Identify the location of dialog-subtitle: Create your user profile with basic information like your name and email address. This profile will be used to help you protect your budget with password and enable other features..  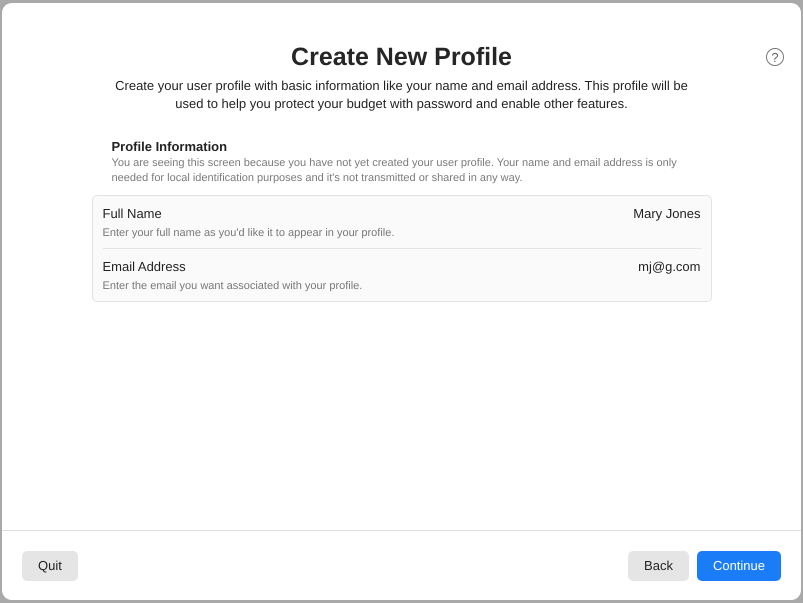
(401, 95).